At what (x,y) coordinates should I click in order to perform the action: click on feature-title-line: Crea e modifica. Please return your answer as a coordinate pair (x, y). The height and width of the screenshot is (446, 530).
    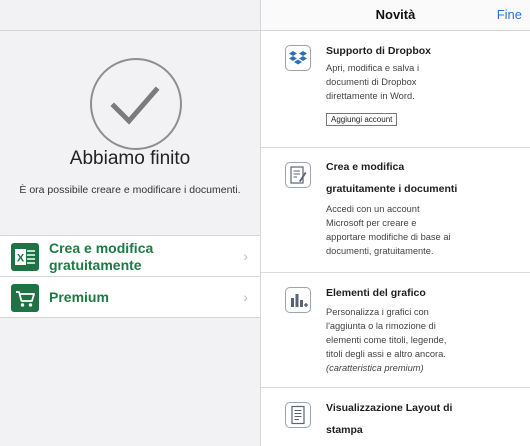
    Looking at the image, I should click on (365, 167).